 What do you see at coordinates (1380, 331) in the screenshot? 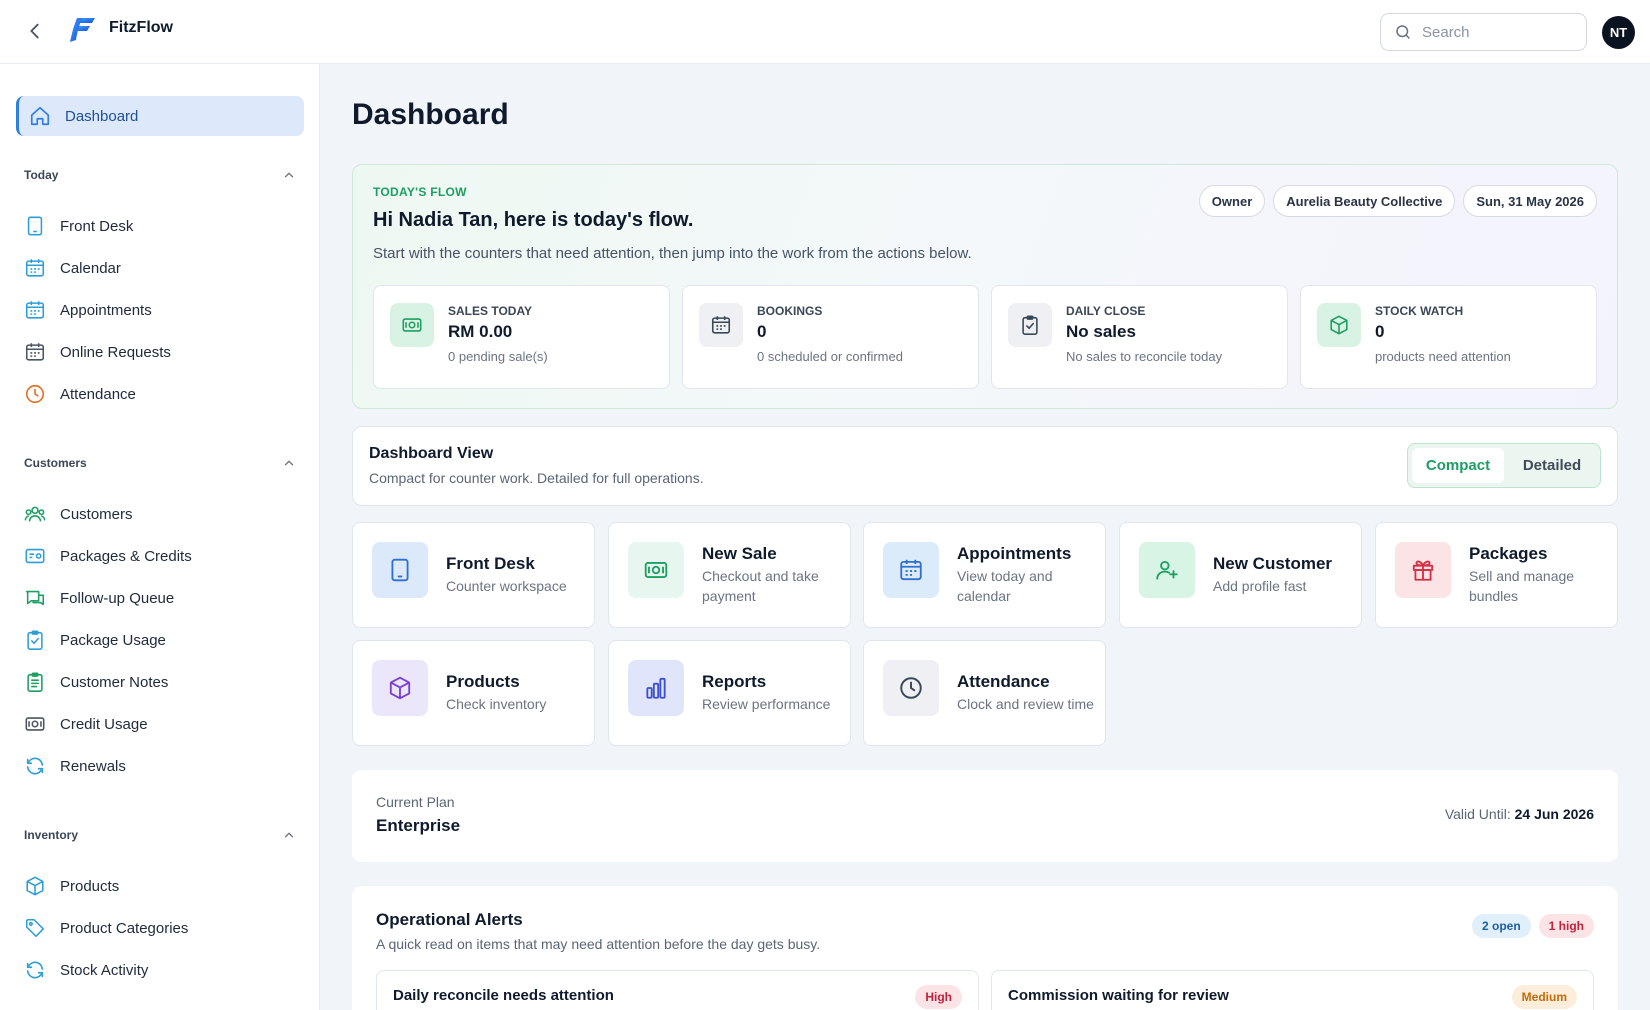
I see `stat-value: 0` at bounding box center [1380, 331].